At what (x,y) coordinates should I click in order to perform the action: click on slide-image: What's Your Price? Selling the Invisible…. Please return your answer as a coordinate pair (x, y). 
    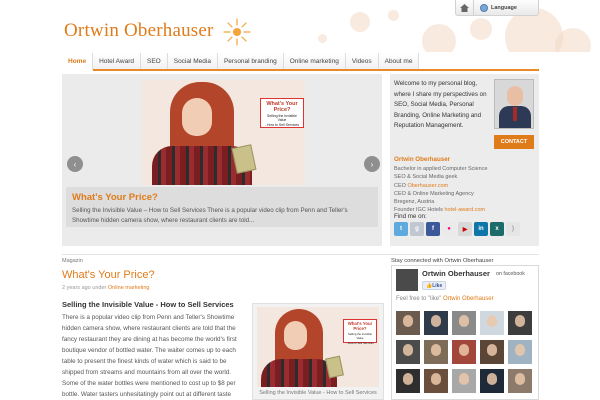
    Looking at the image, I should click on (223, 132).